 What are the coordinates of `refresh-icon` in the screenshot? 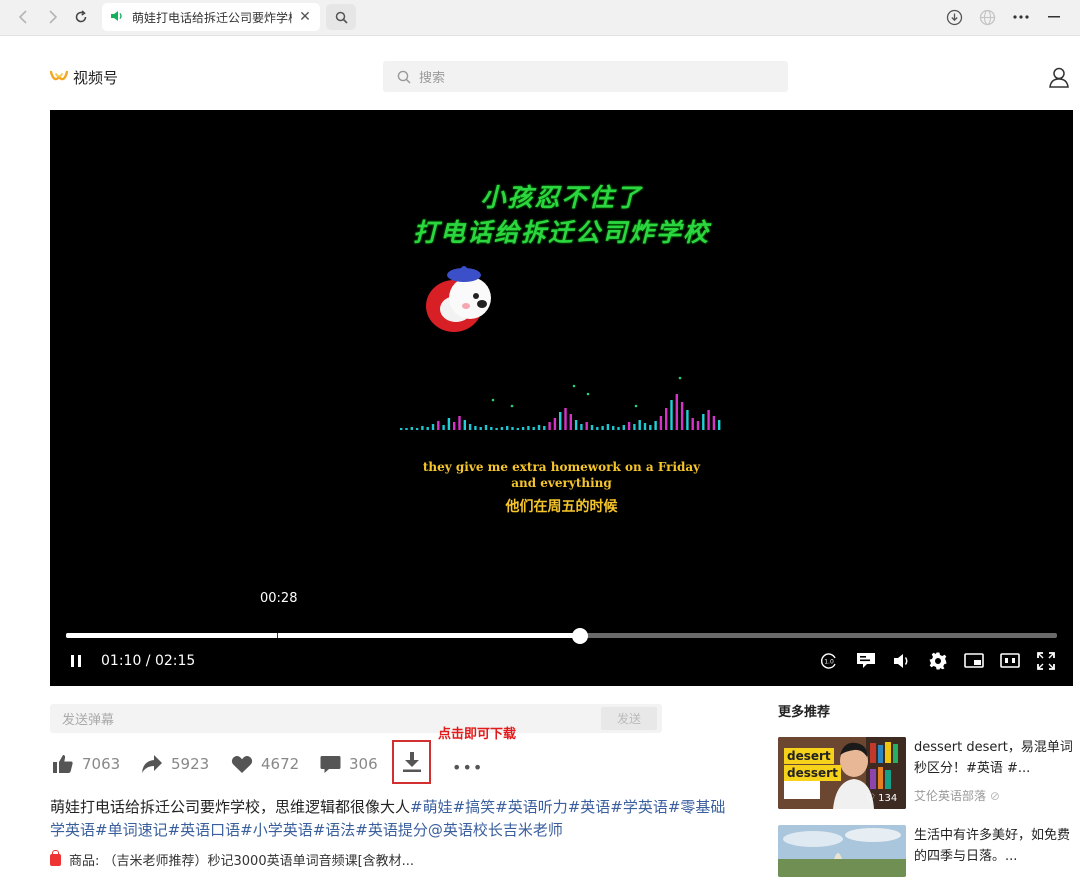 It's located at (81, 17).